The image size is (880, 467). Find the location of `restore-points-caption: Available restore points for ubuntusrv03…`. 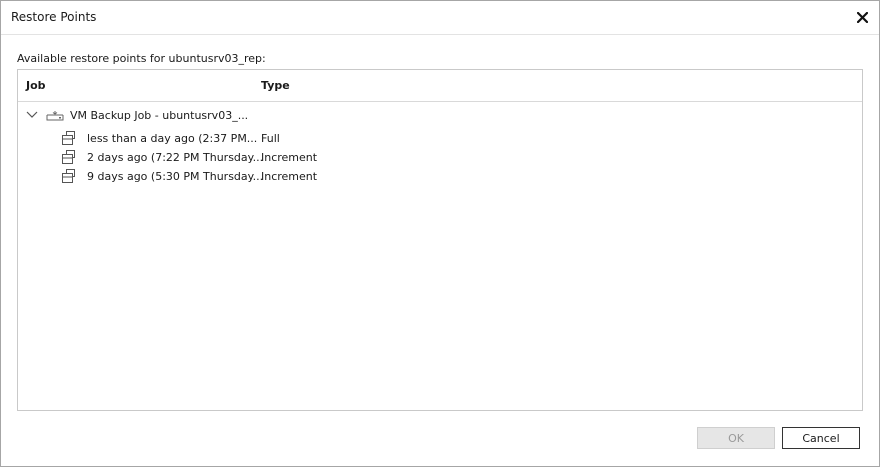

restore-points-caption: Available restore points for ubuntusrv03… is located at coordinates (141, 58).